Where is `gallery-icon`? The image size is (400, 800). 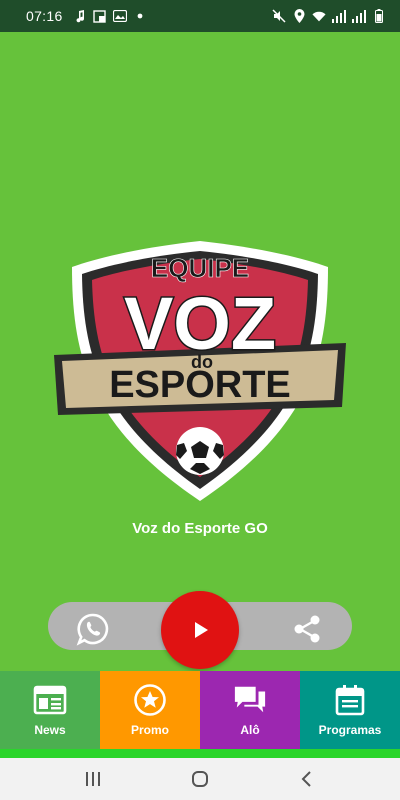
gallery-icon is located at coordinates (119, 16).